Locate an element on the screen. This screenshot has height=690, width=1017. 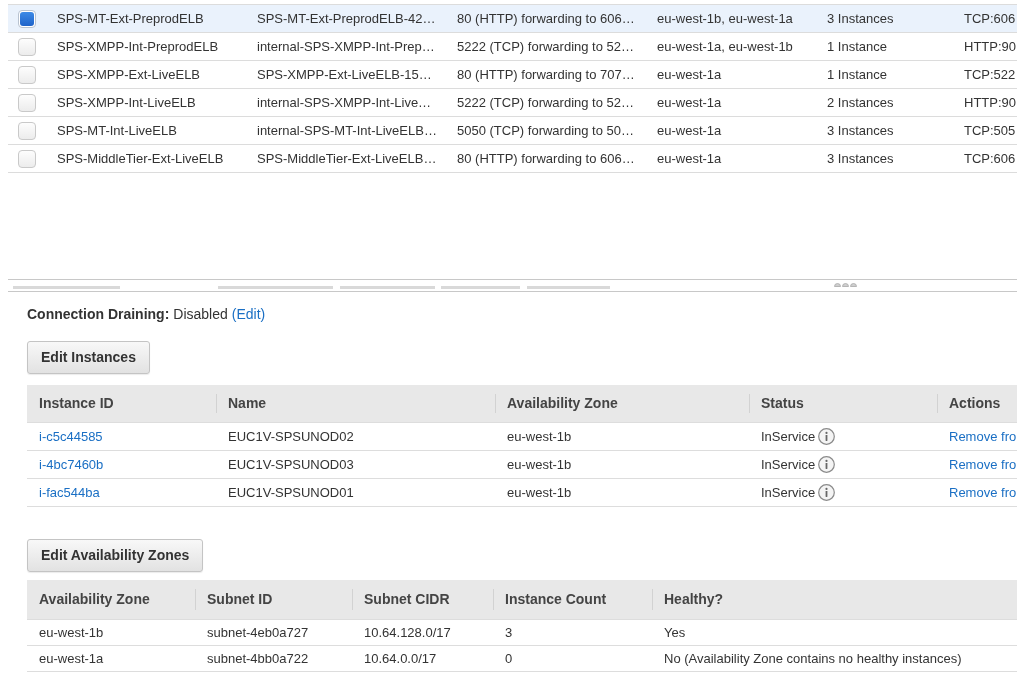
column-header: Instance ID is located at coordinates (76, 403).